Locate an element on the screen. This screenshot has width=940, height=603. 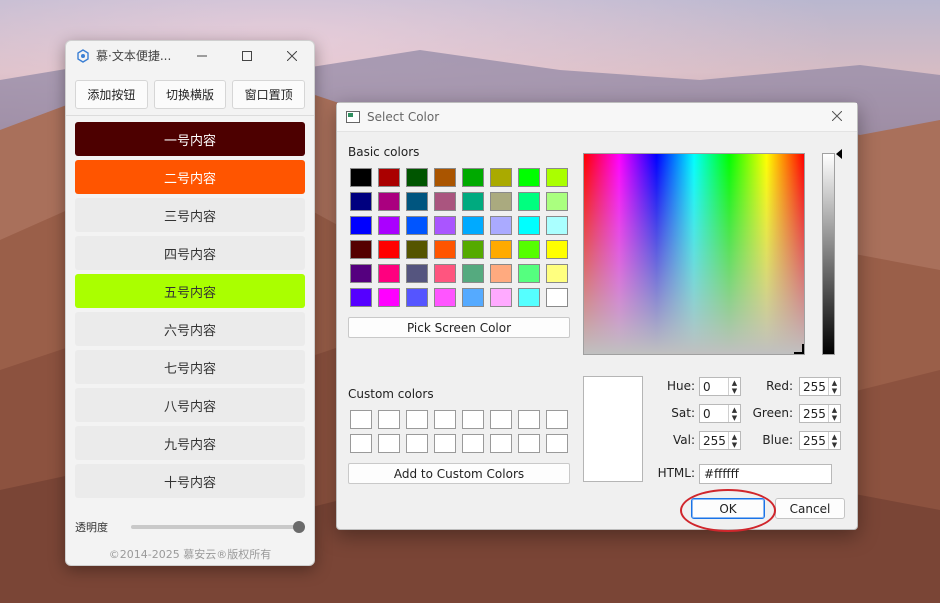
content-item: 三号内容 is located at coordinates (190, 215).